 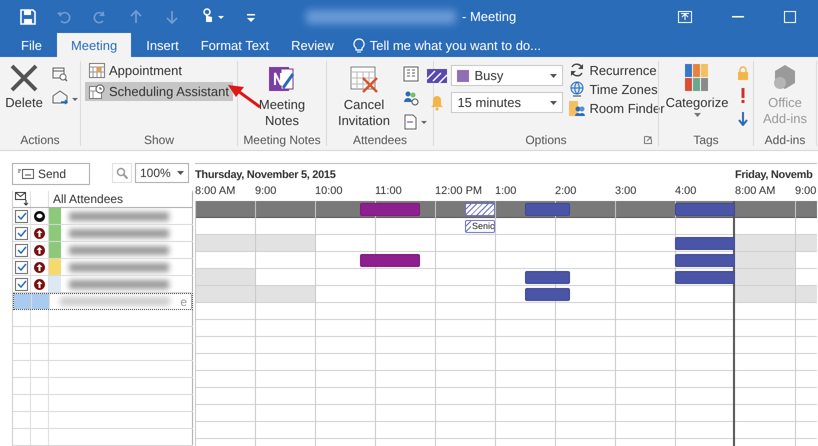 I want to click on notebook-icon, so click(x=282, y=79).